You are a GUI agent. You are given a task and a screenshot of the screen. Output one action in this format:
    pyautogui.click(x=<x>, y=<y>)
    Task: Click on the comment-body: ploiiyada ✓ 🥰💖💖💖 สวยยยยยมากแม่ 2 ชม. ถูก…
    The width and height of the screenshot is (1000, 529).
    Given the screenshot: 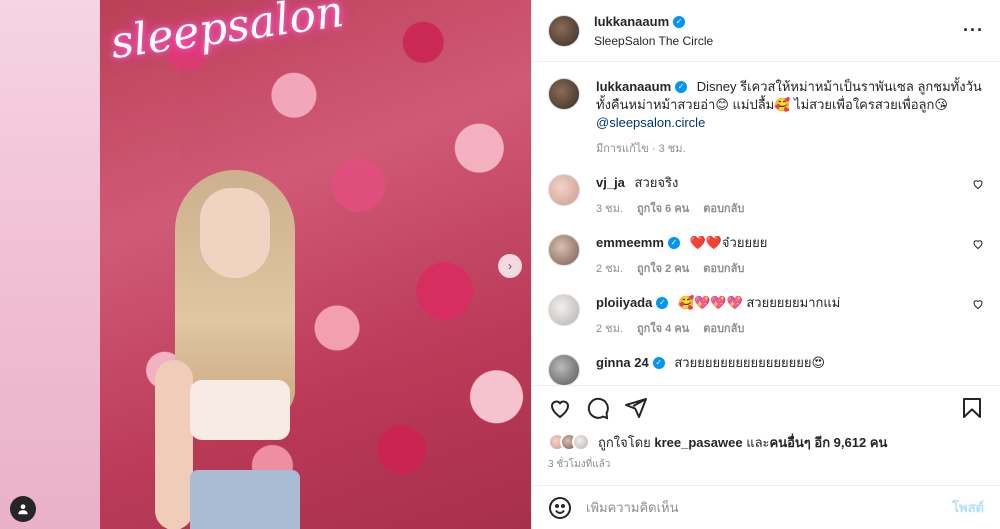 What is the action you would take?
    pyautogui.click(x=790, y=316)
    